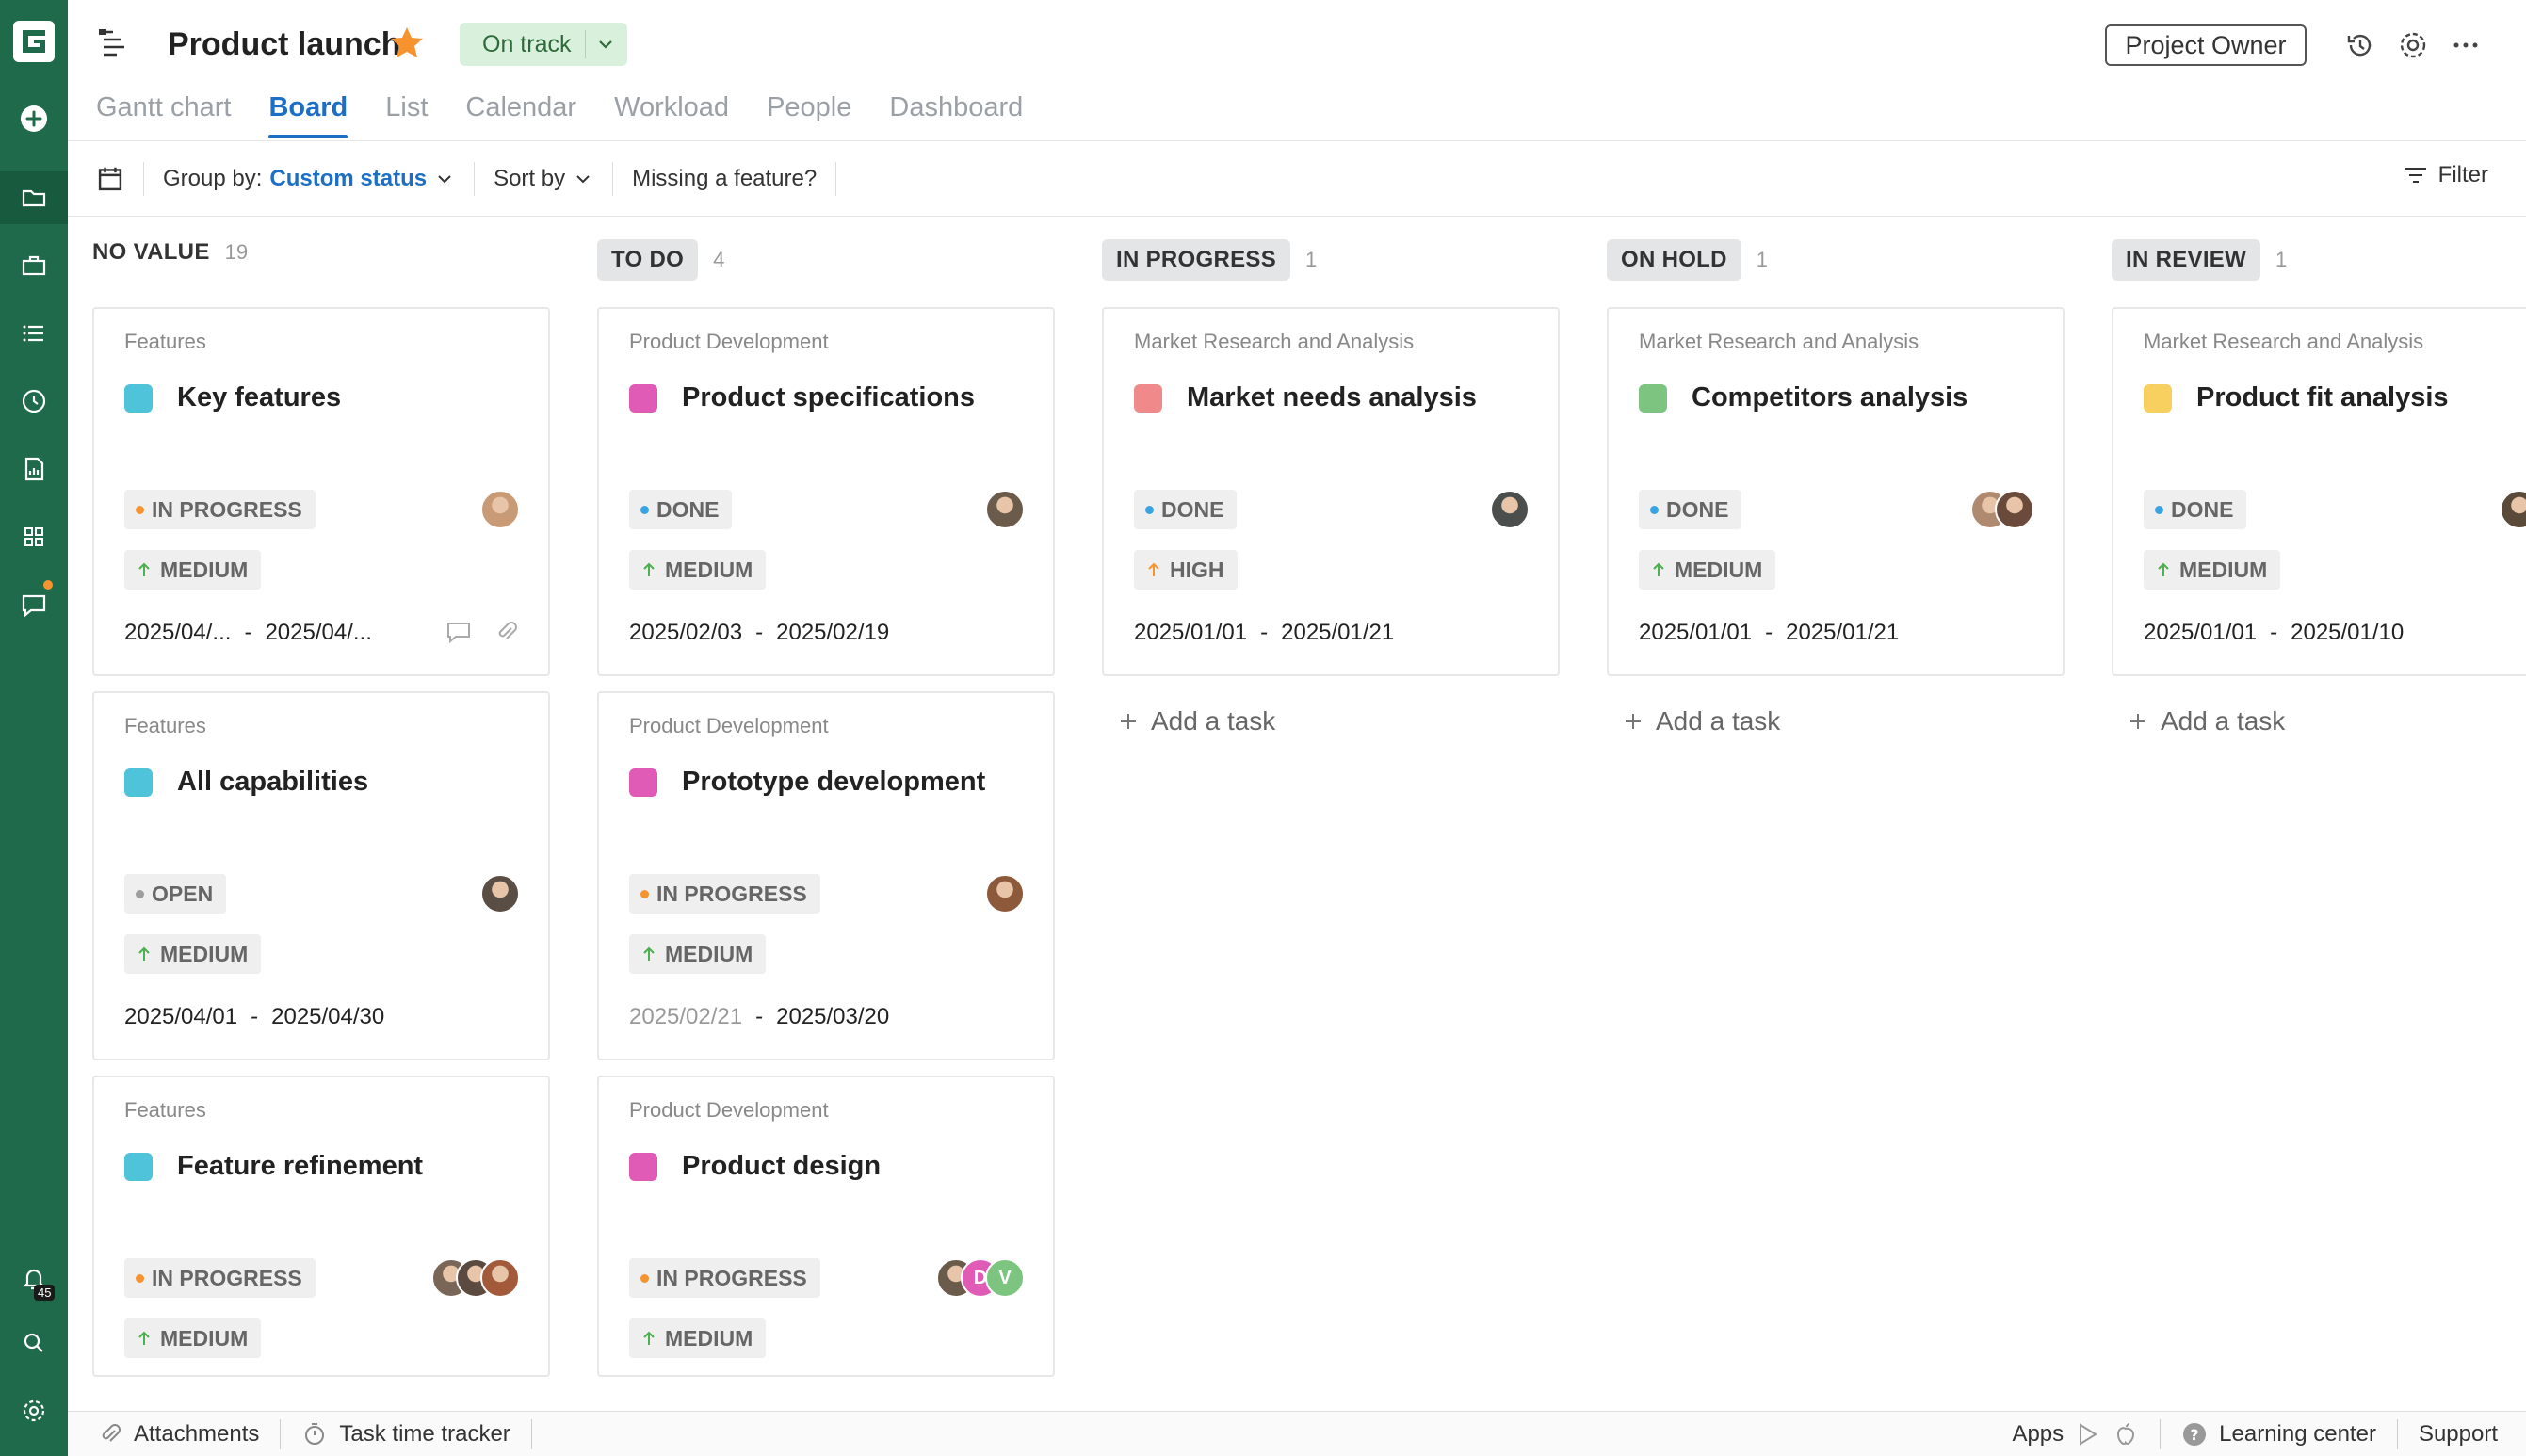 The height and width of the screenshot is (1456, 2526). Describe the element at coordinates (2322, 397) in the screenshot. I see `card-title: Product fit analysis` at that location.